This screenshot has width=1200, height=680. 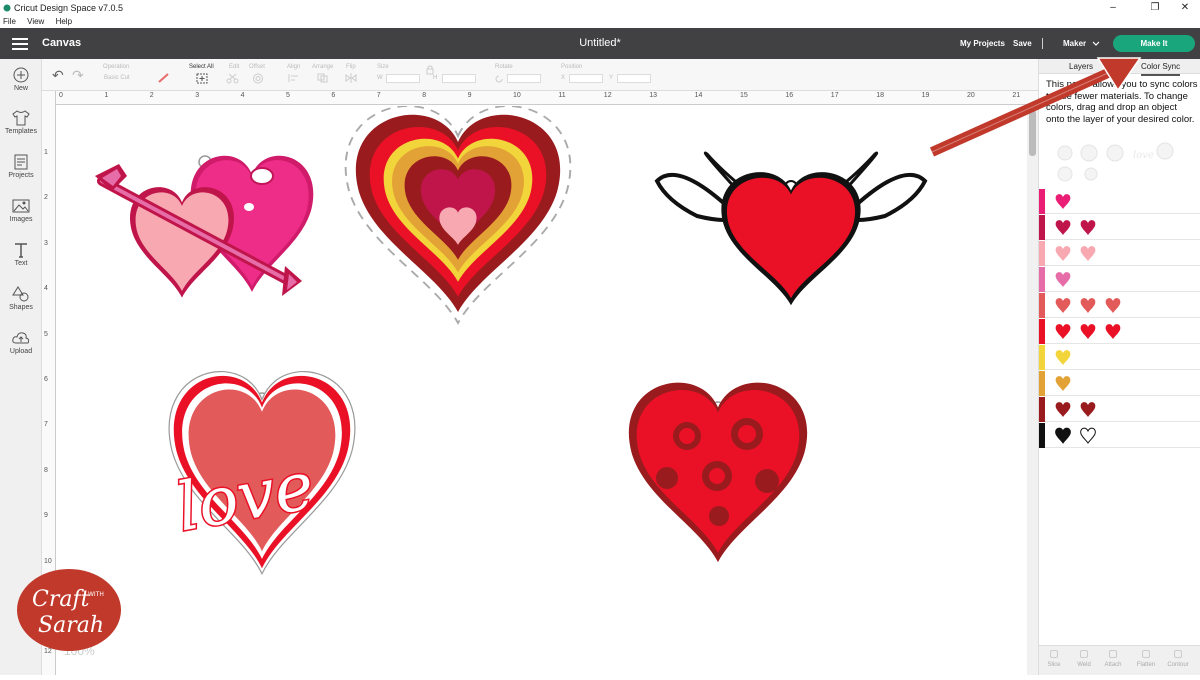 I want to click on scissors-icon, so click(x=233, y=78).